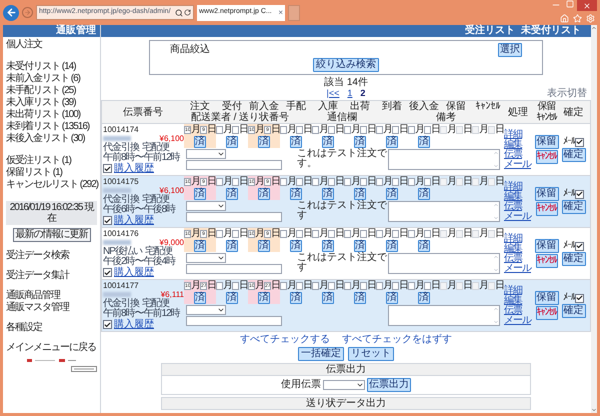  What do you see at coordinates (371, 354) in the screenshot?
I see `action-button: リセット` at bounding box center [371, 354].